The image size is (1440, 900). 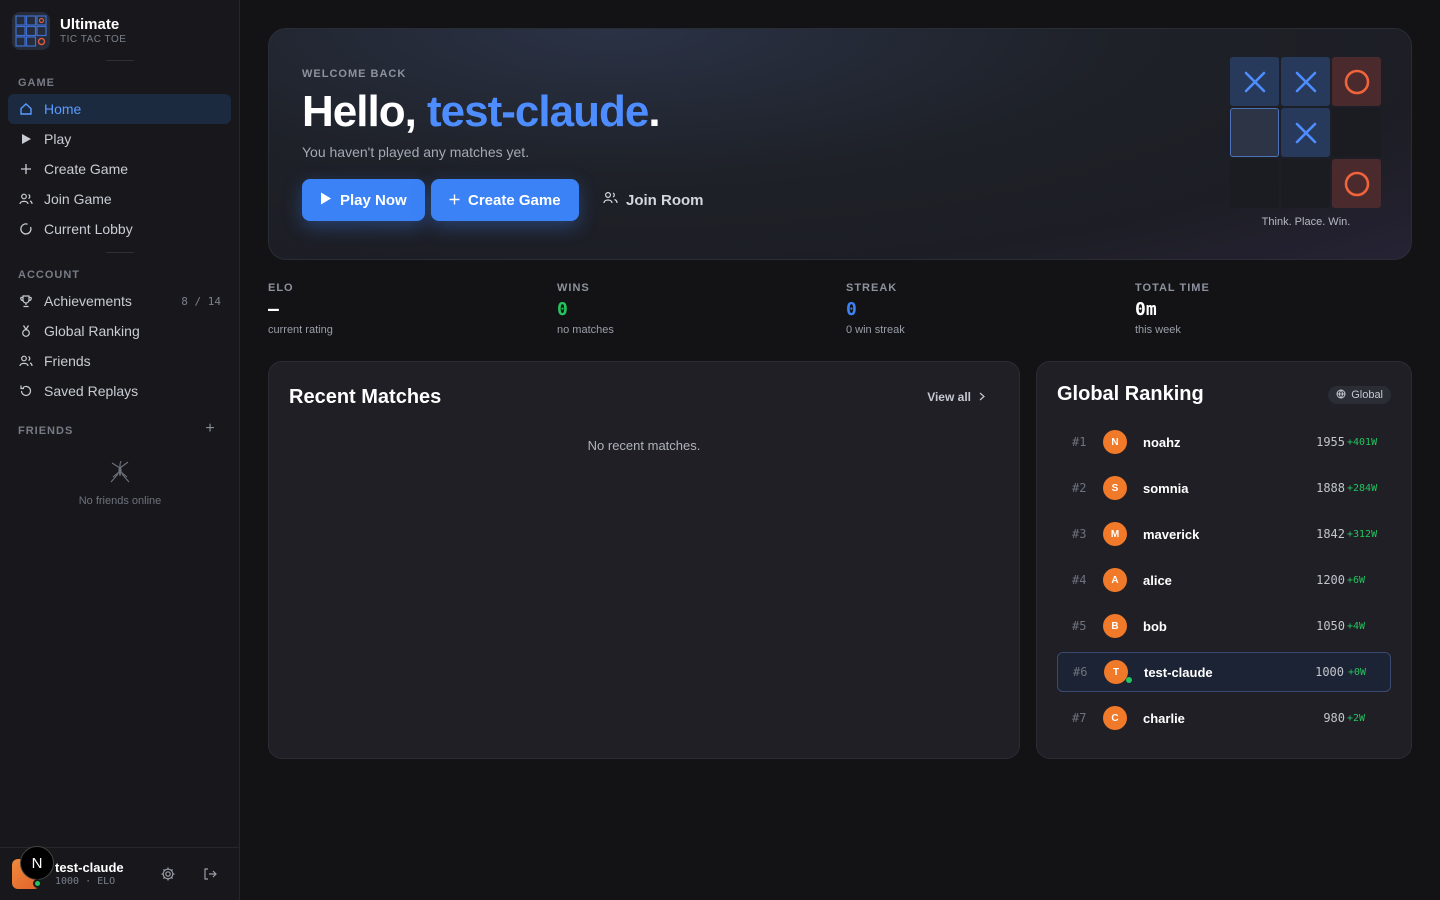 I want to click on join-room-button: Join Room, so click(x=653, y=200).